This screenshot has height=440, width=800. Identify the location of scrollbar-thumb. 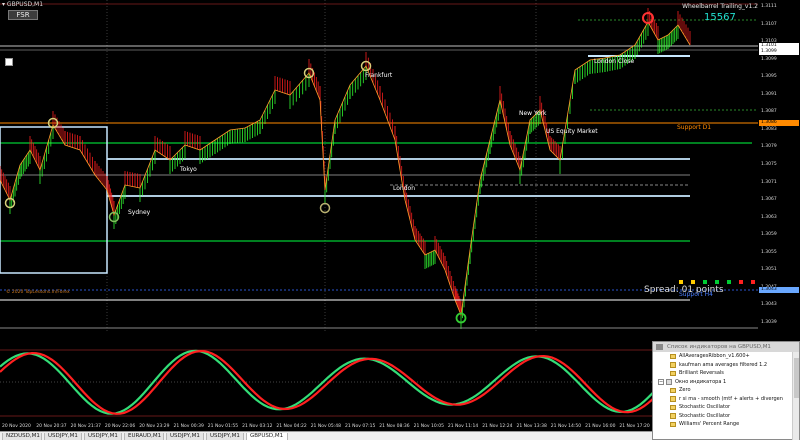
(796, 378).